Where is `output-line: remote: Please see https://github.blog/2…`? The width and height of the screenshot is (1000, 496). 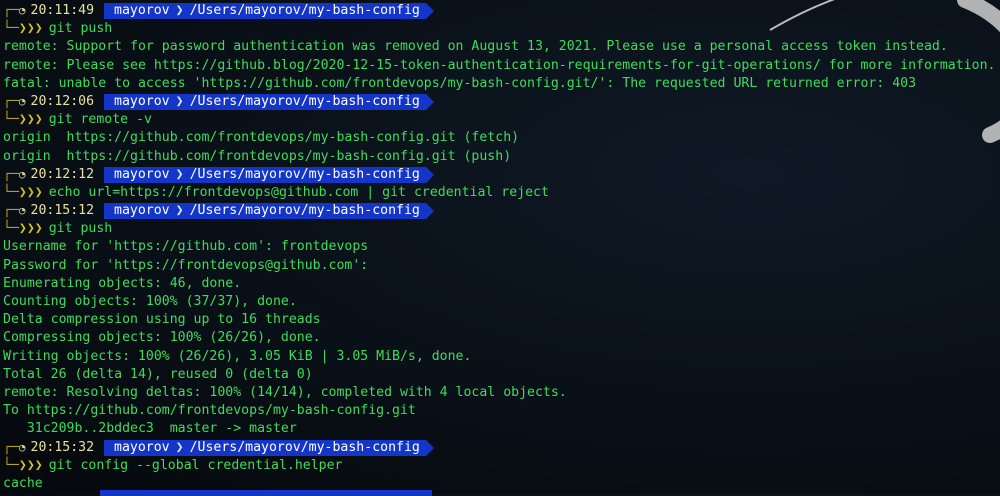
output-line: remote: Please see https://github.blog/2… is located at coordinates (499, 65).